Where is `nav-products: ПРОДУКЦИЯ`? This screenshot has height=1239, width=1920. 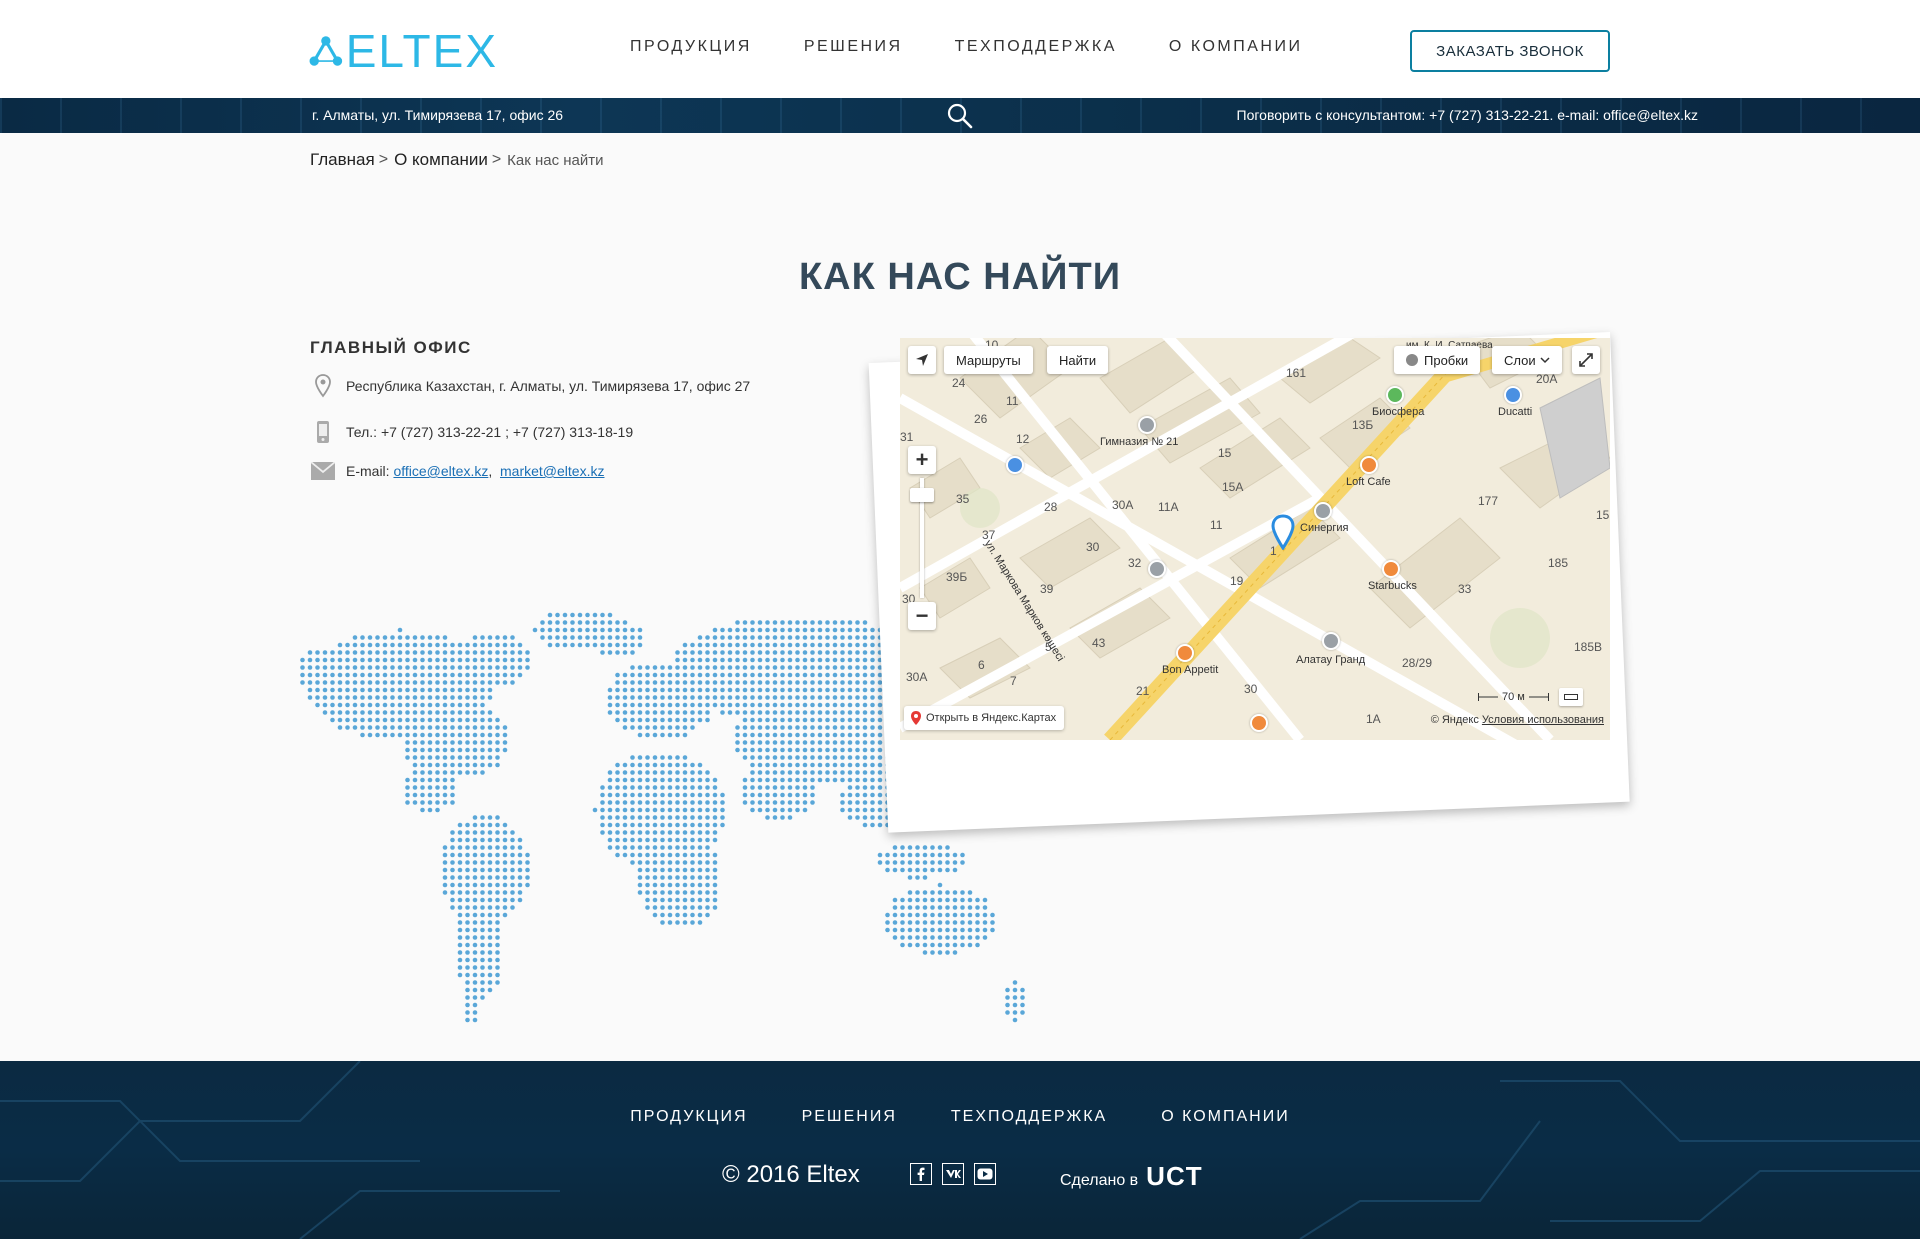
nav-products: ПРОДУКЦИЯ is located at coordinates (691, 47).